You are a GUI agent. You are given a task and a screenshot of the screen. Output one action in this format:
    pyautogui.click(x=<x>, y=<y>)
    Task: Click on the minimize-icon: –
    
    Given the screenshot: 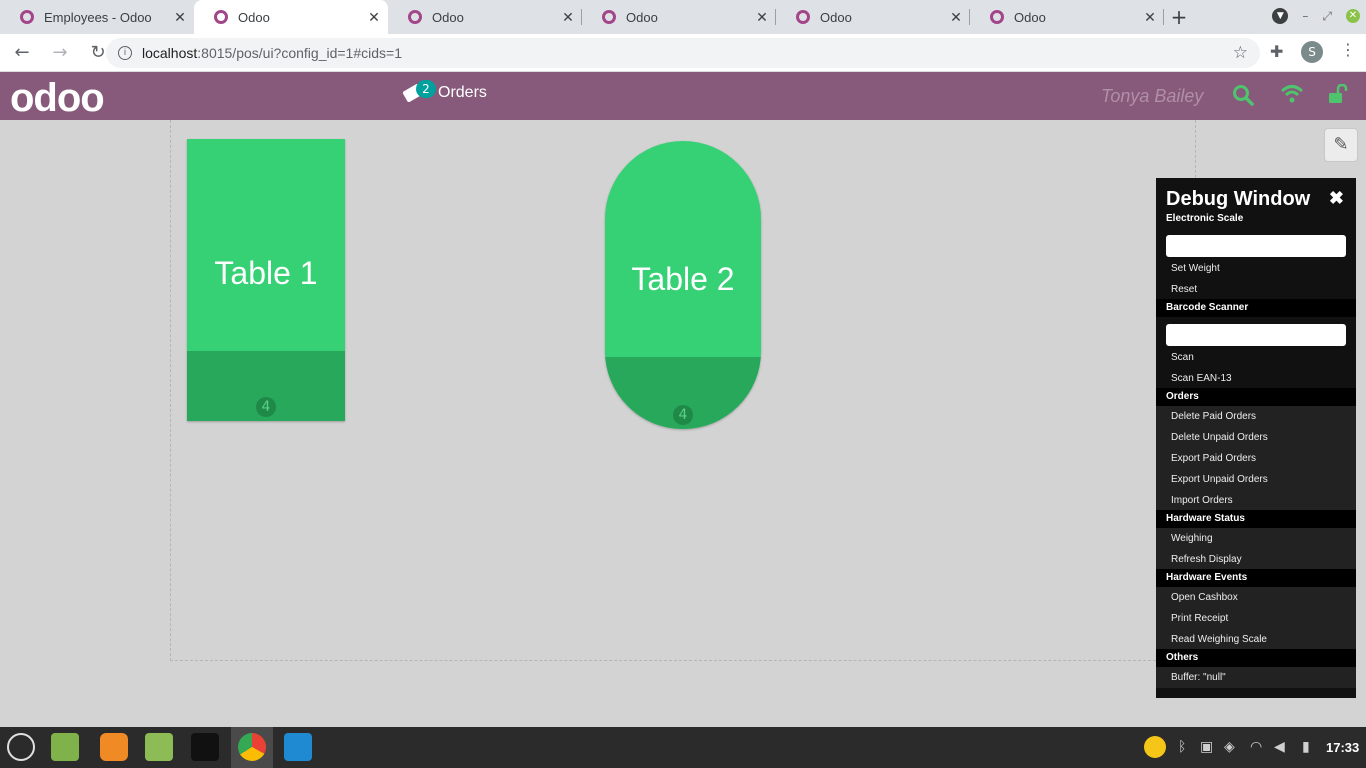 What is the action you would take?
    pyautogui.click(x=1305, y=16)
    